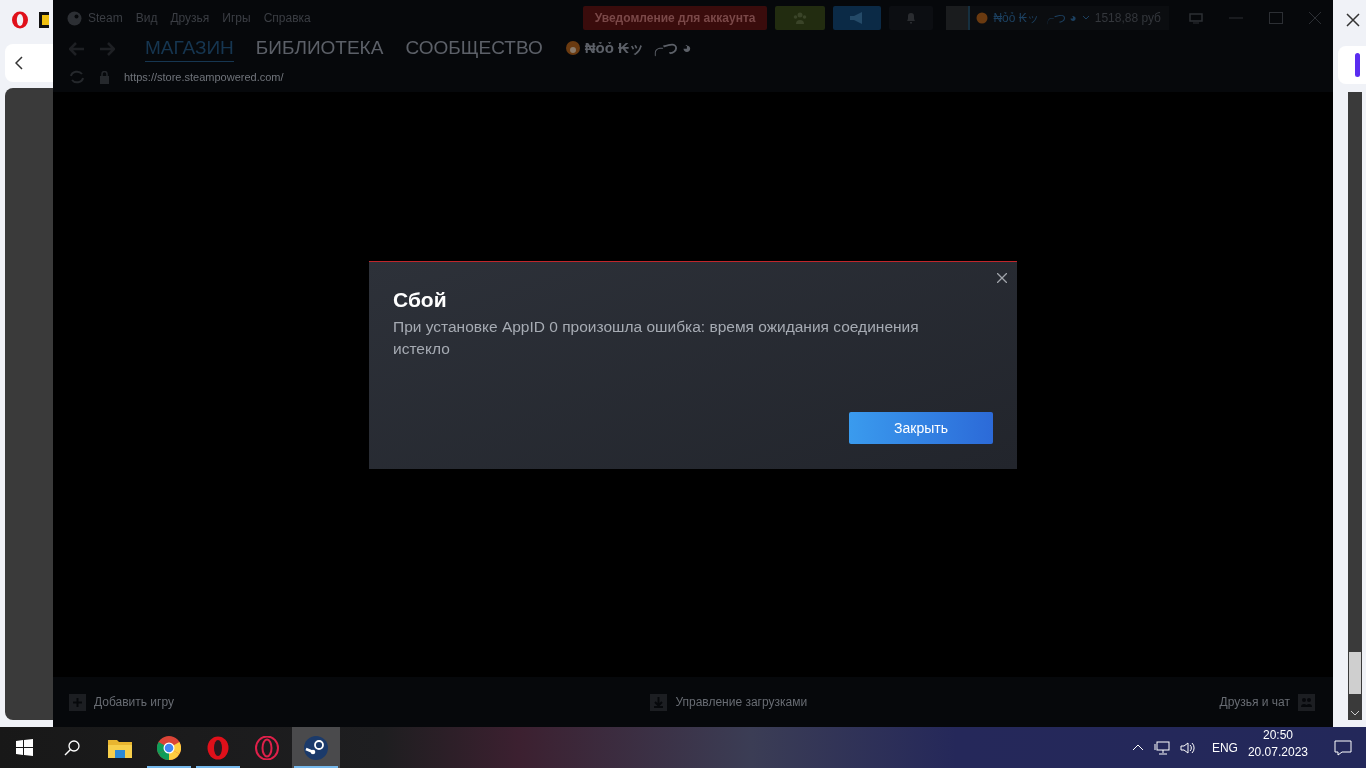 This screenshot has height=768, width=1366. Describe the element at coordinates (267, 747) in the screenshot. I see `opera-gx-icon` at that location.